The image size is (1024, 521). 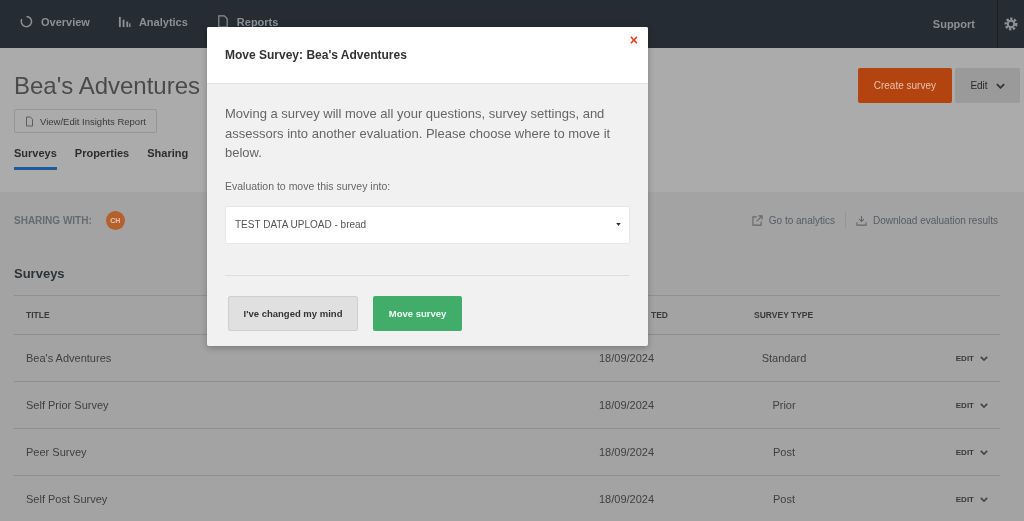 What do you see at coordinates (926, 220) in the screenshot?
I see `download-link: Download evaluation results` at bounding box center [926, 220].